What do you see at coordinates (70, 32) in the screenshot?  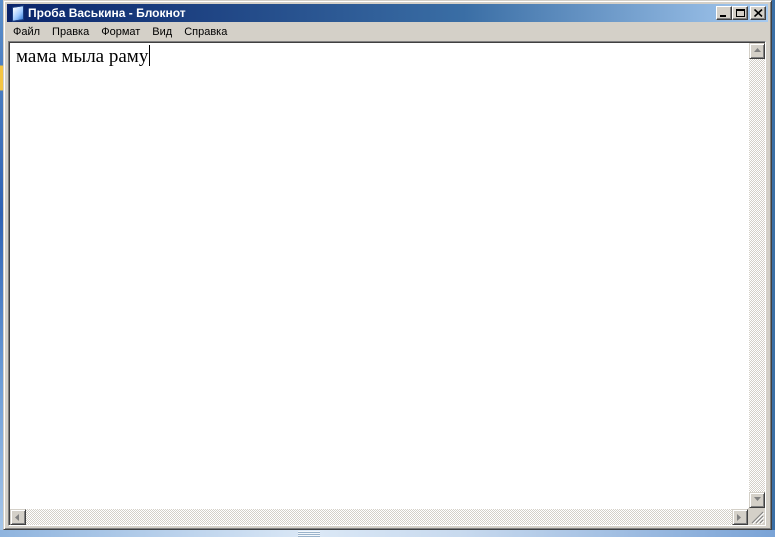 I see `menu-edit: Правка` at bounding box center [70, 32].